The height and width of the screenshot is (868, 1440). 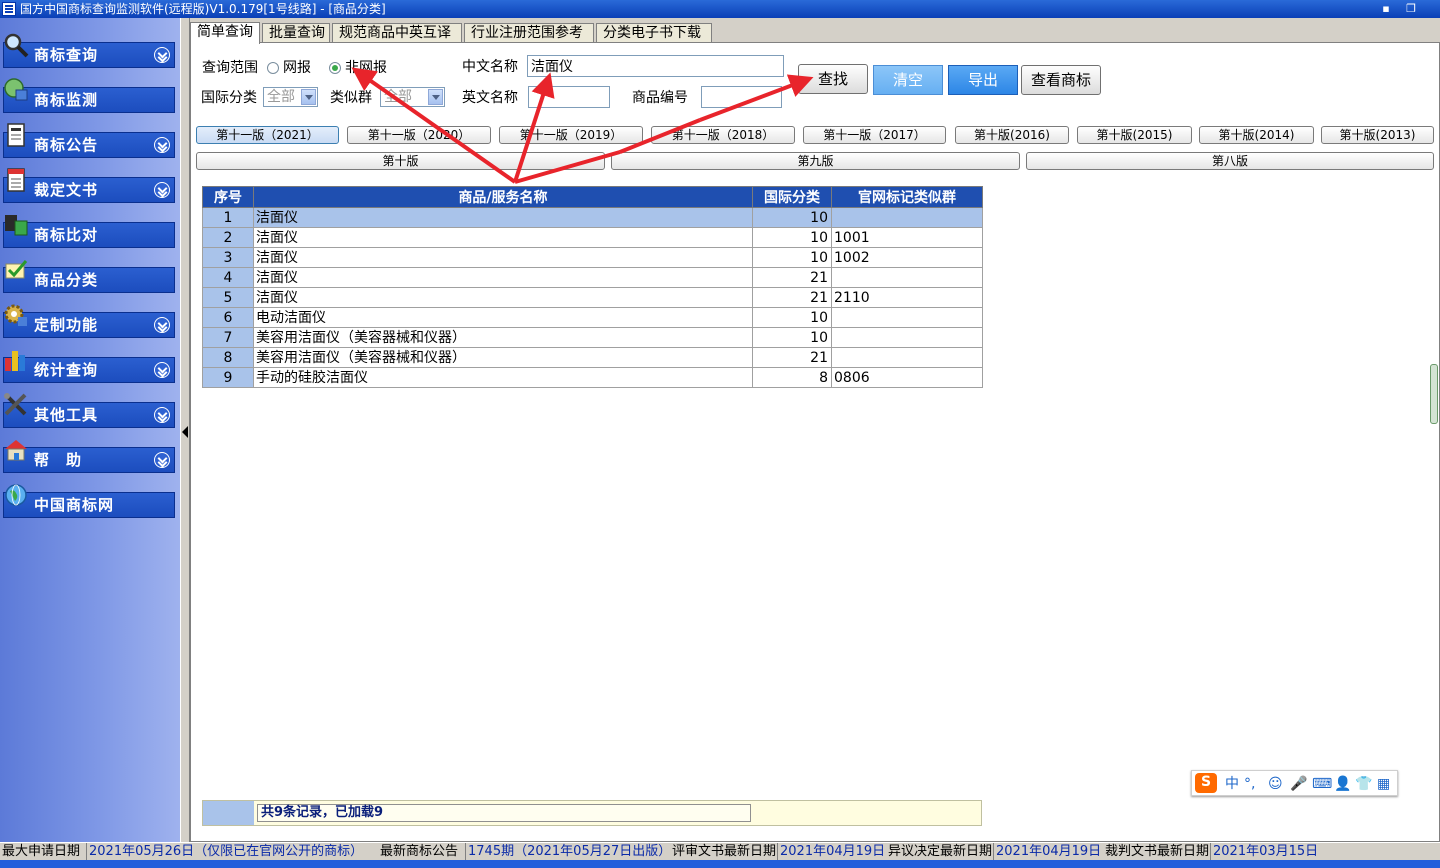 I want to click on radio-online-label: 网报, so click(x=297, y=68).